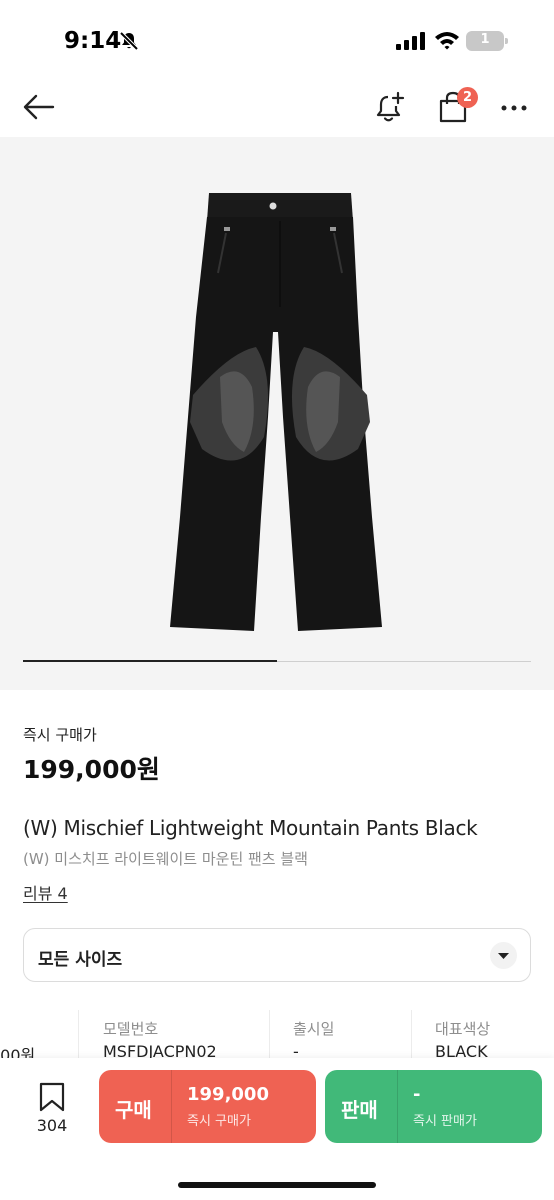 The width and height of the screenshot is (554, 1200). I want to click on info-label: 모델번호, so click(131, 1029).